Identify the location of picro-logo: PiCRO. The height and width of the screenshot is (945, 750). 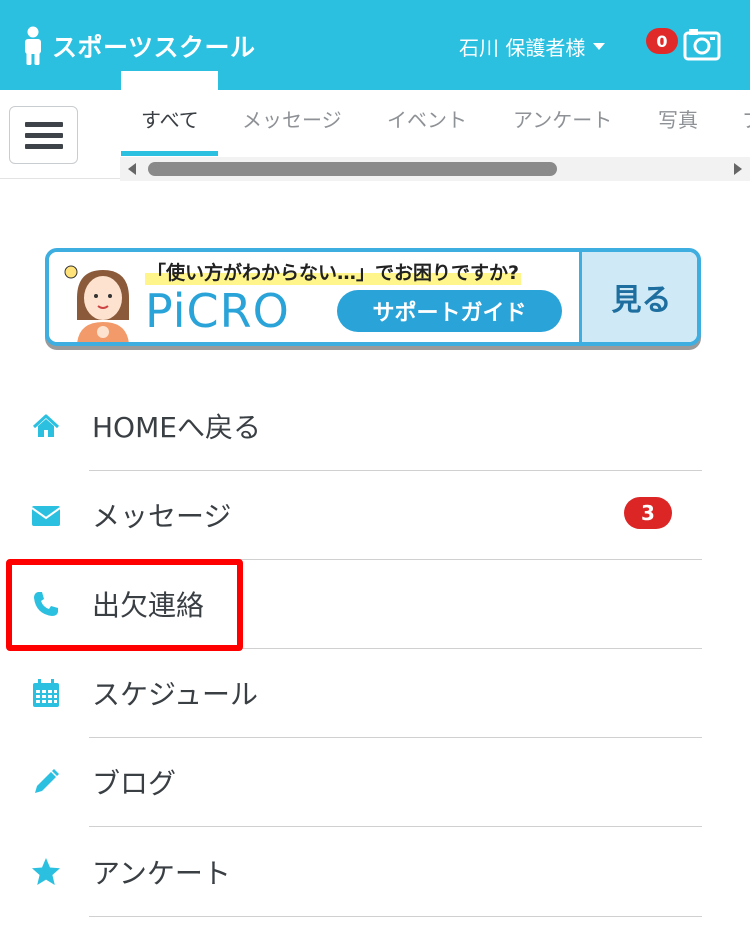
(217, 311).